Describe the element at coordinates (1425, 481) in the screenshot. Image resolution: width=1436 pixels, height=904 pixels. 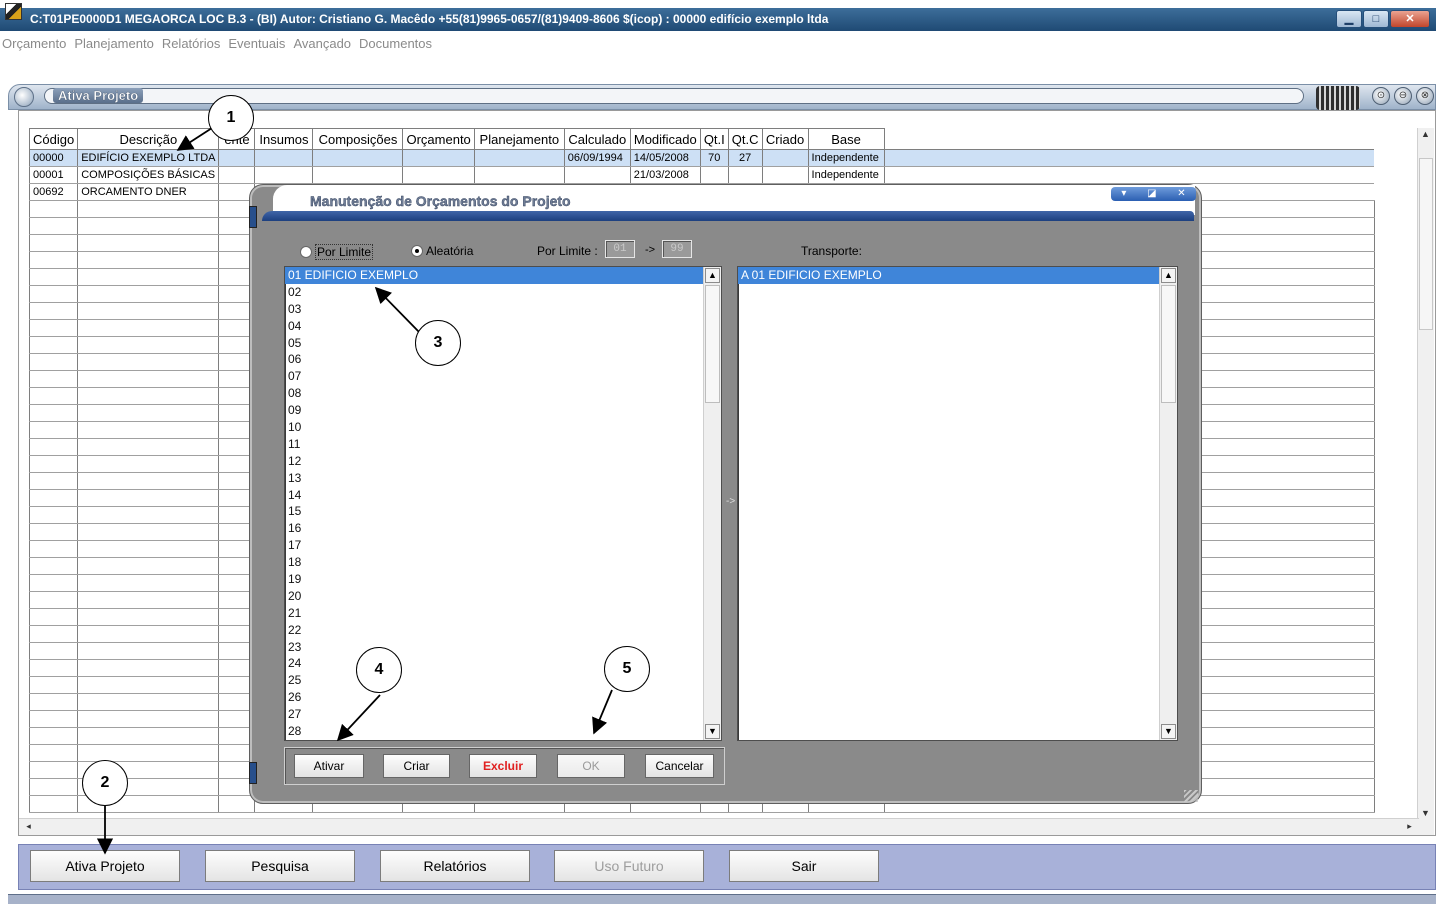
I see `grid-vertical-scrollbar: ▲ ▼` at that location.